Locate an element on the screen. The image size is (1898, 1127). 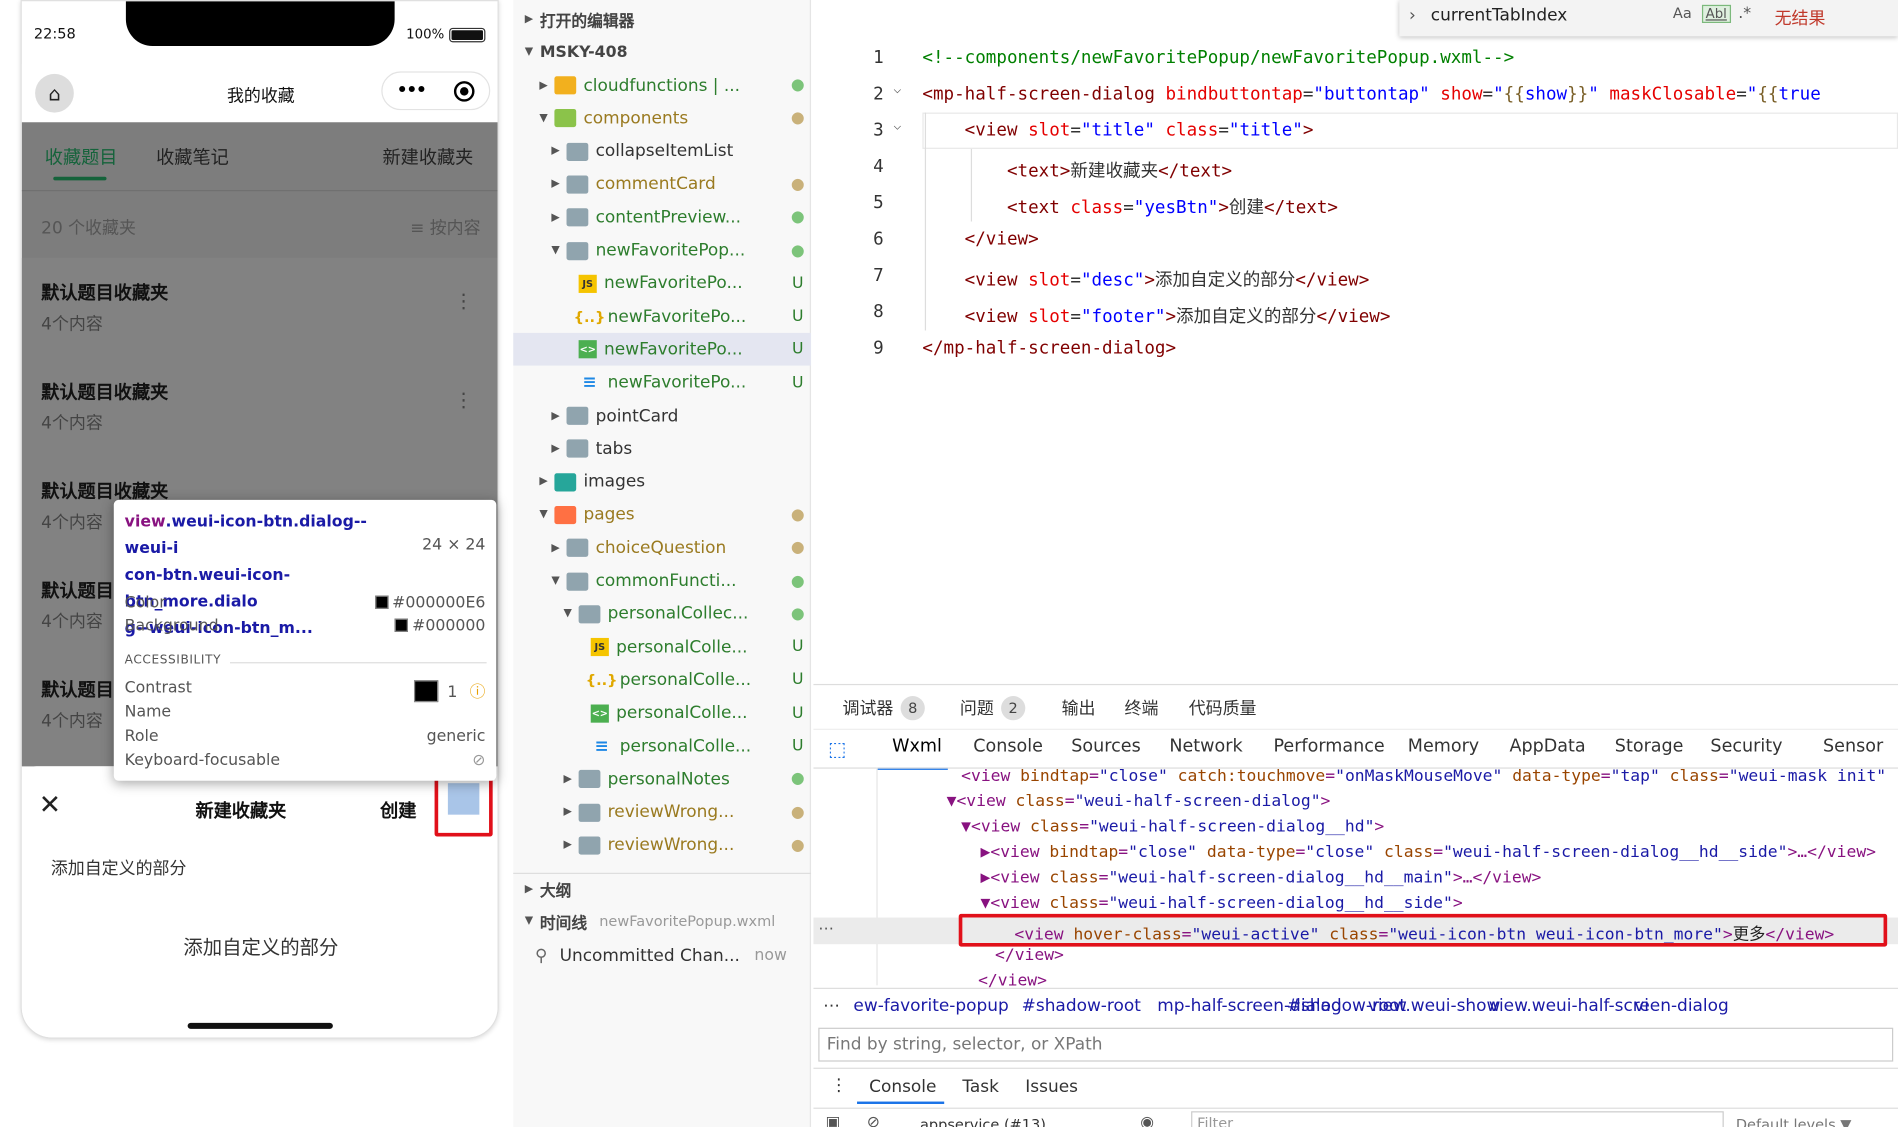
devtools-top-tab: 问题 2 is located at coordinates (993, 708).